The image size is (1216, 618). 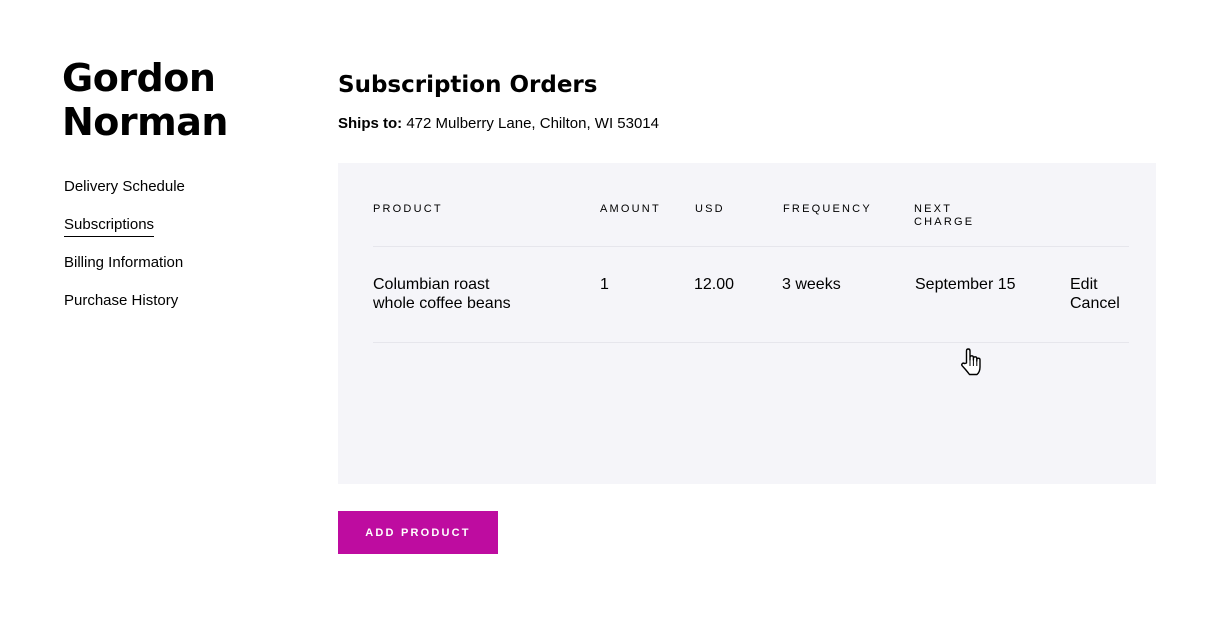 What do you see at coordinates (751, 246) in the screenshot?
I see `header-divider` at bounding box center [751, 246].